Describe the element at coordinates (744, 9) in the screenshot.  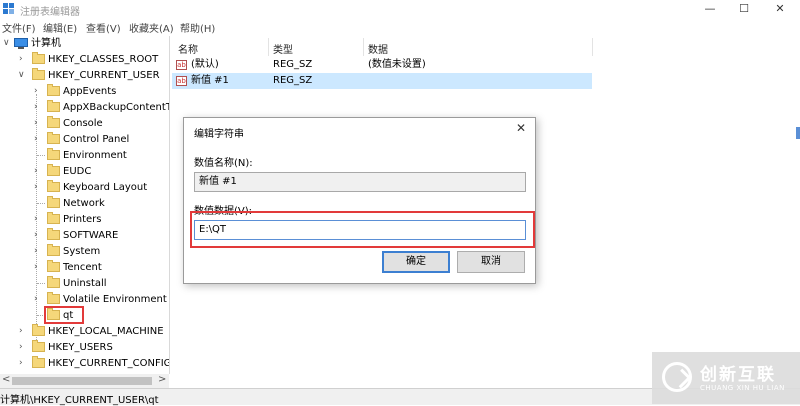
I see `maximize-button: ☐` at that location.